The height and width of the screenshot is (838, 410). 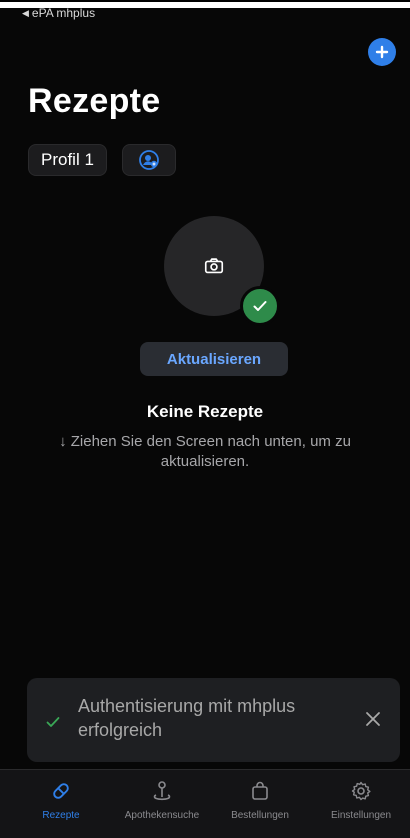 I want to click on tab-apothekensuche: Apothekensuche, so click(x=162, y=800).